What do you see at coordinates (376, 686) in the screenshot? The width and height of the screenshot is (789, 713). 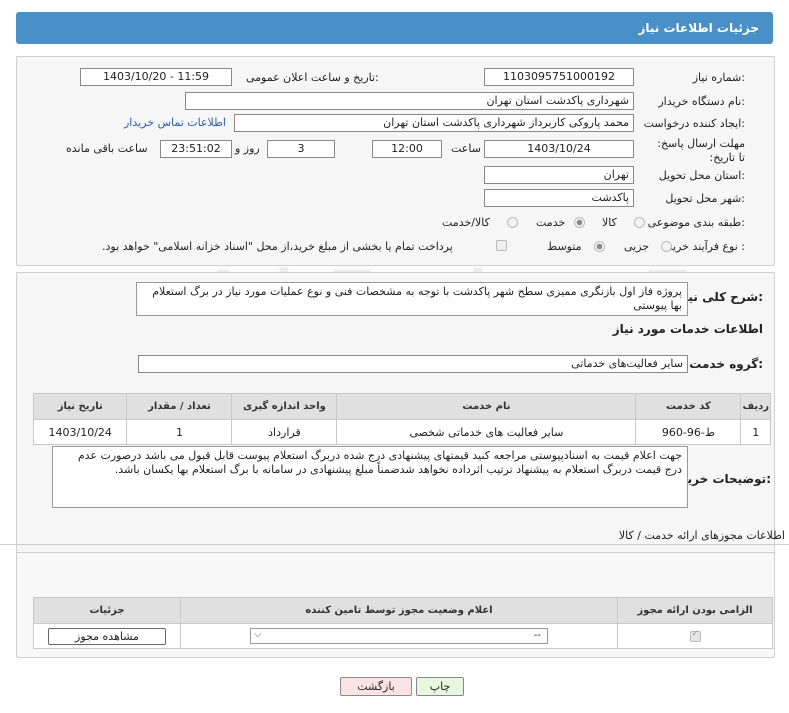 I see `back-button: بازگشت` at bounding box center [376, 686].